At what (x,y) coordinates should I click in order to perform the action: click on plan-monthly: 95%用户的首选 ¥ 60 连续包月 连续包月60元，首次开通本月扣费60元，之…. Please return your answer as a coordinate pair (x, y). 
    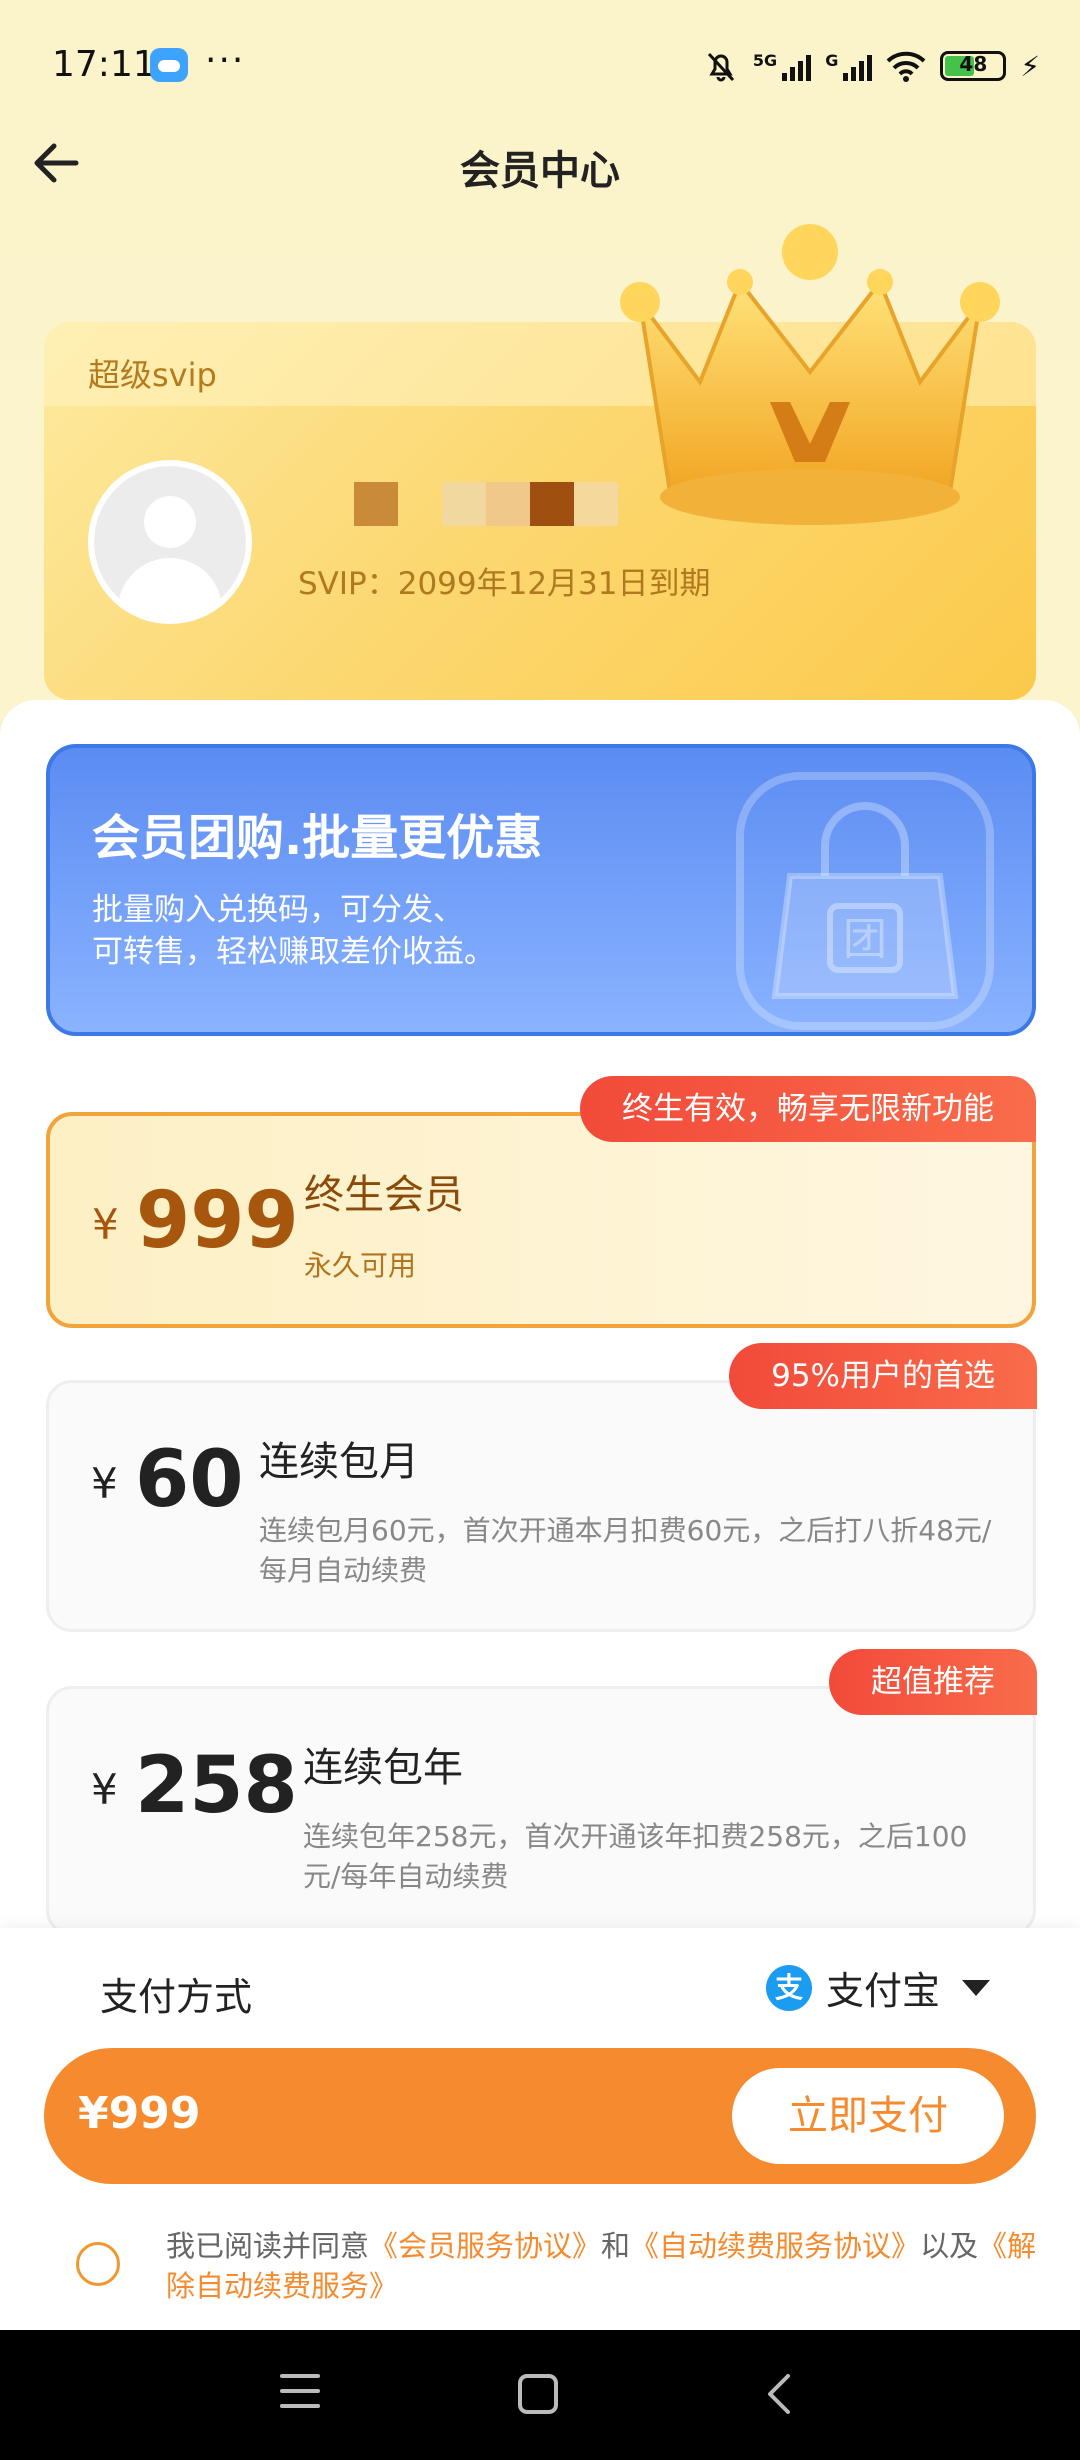
    Looking at the image, I should click on (541, 1487).